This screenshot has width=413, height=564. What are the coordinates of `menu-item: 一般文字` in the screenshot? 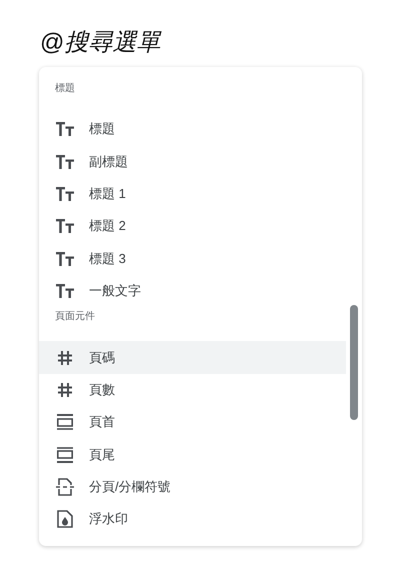 It's located at (192, 291).